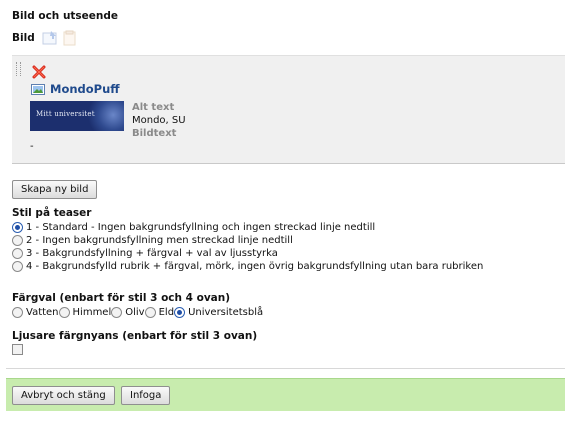 The height and width of the screenshot is (421, 565). Describe the element at coordinates (85, 89) in the screenshot. I see `puff-title-link: MondoPuff` at that location.